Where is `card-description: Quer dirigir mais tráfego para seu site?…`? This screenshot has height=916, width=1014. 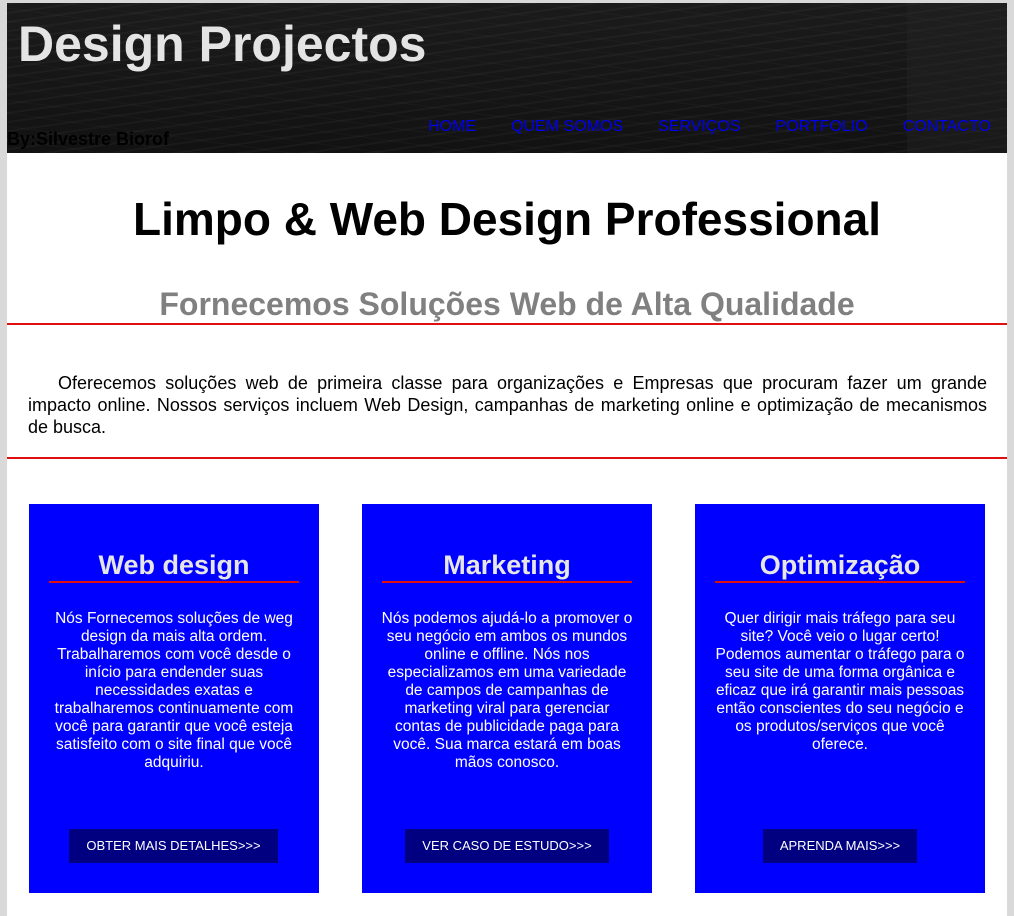
card-description: Quer dirigir mais tráfego para seu site?… is located at coordinates (840, 681).